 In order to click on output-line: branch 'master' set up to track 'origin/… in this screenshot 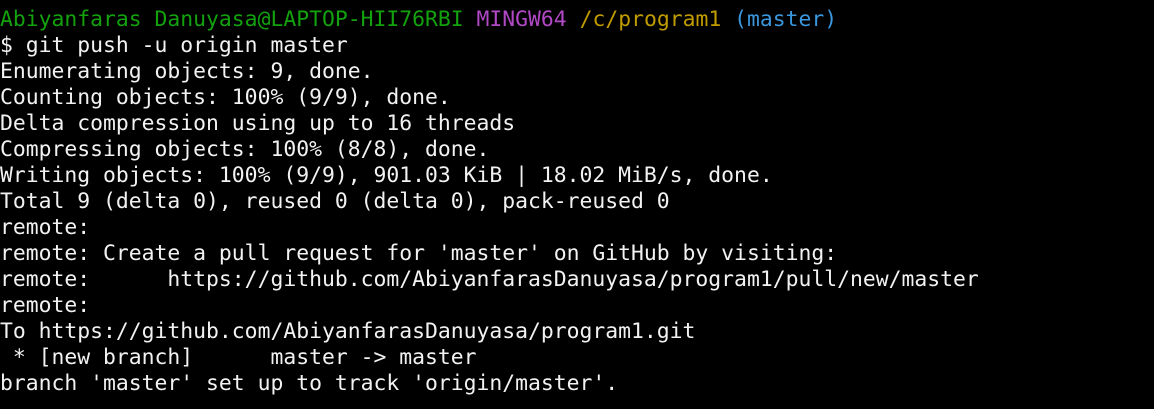, I will do `click(309, 383)`.